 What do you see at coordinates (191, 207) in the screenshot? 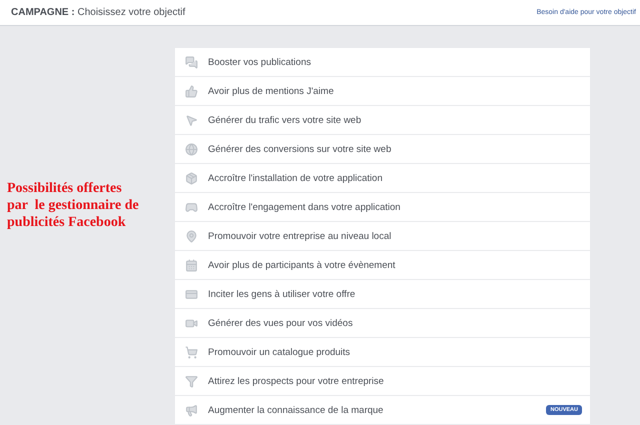
I see `gamepad-icon` at bounding box center [191, 207].